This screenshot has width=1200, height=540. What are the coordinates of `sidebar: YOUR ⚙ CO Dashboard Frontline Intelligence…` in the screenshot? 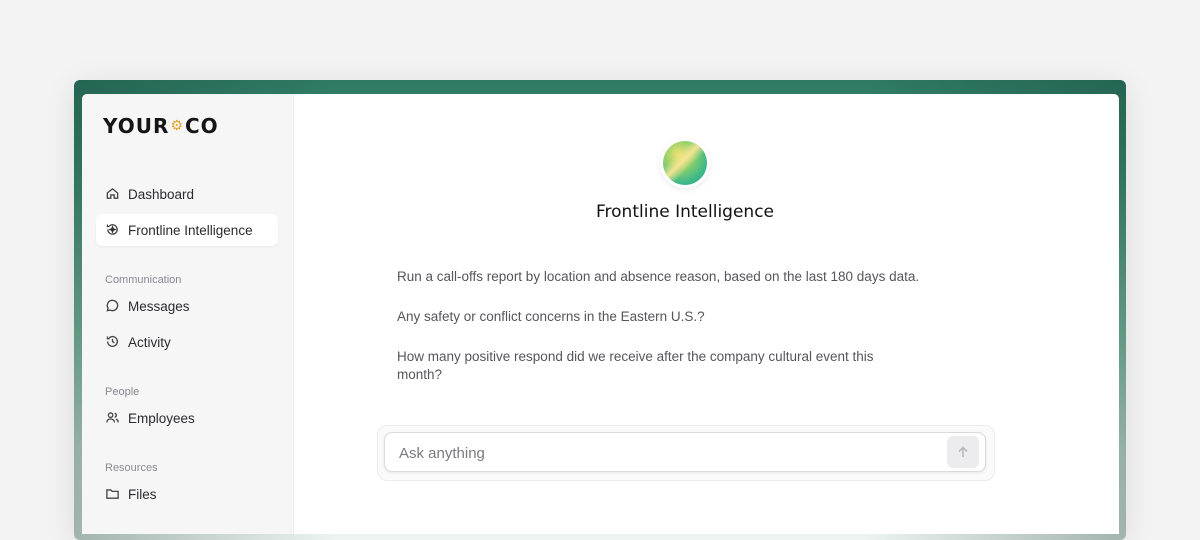 It's located at (188, 314).